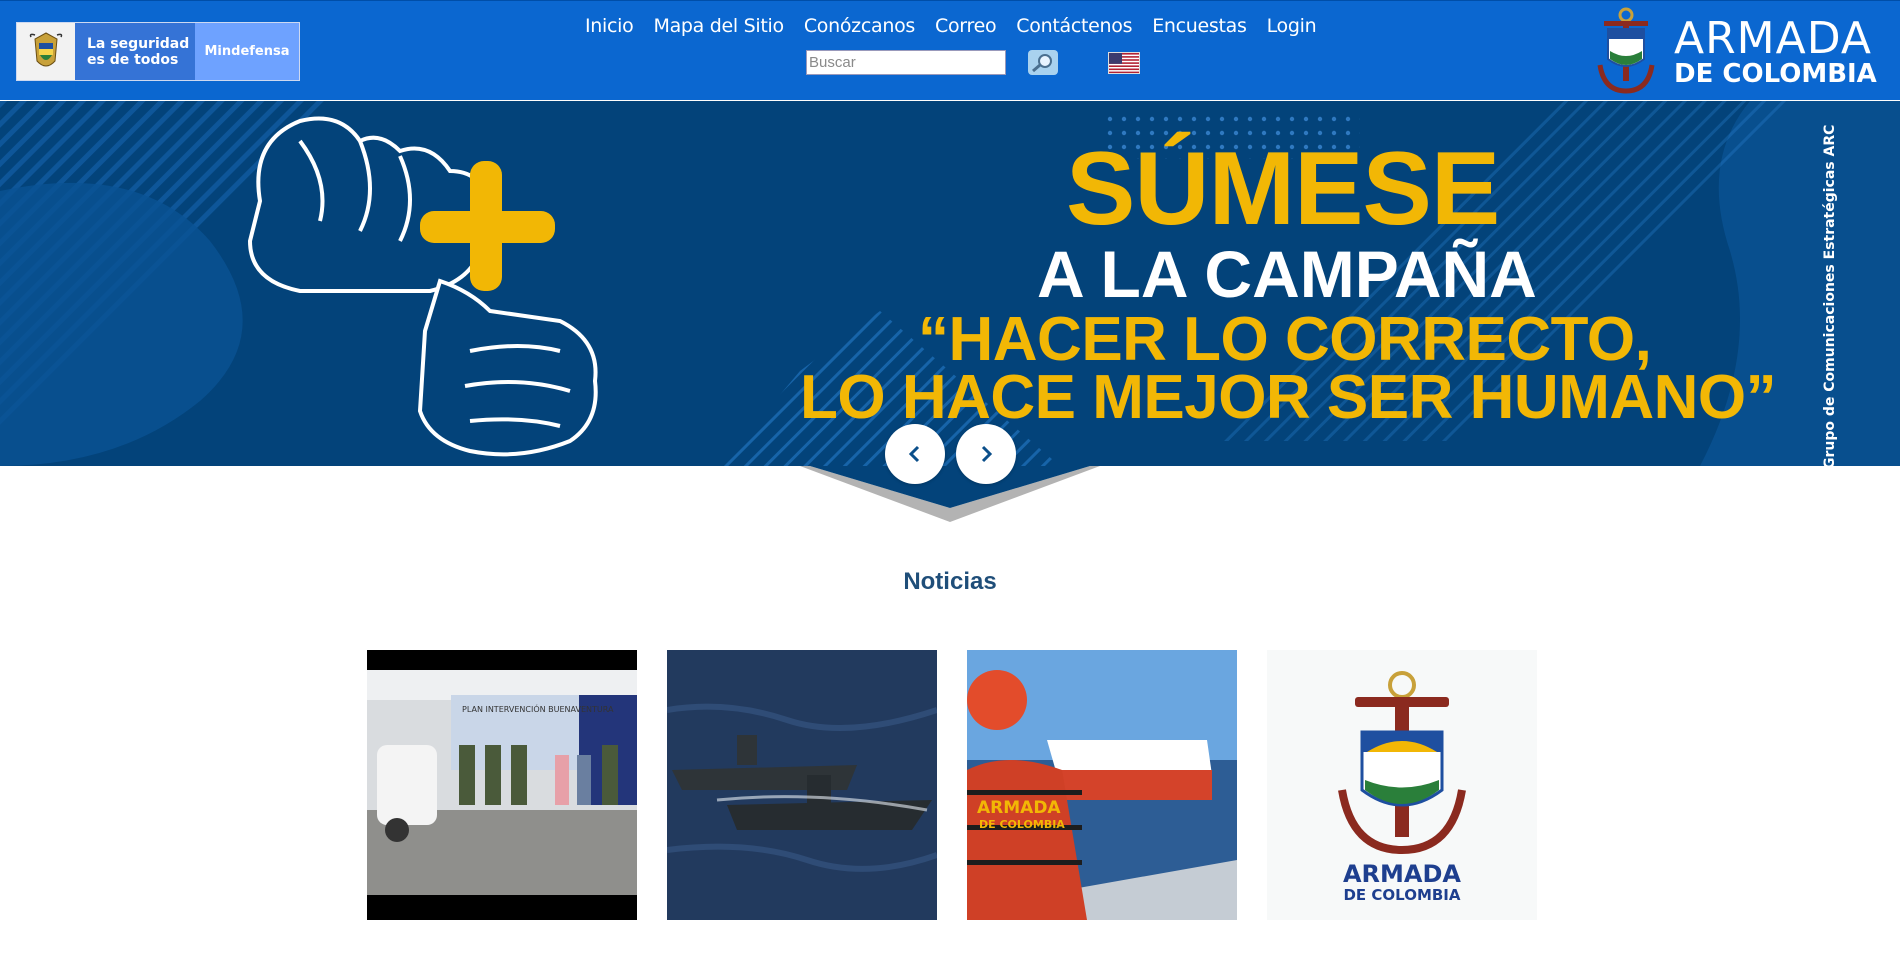  Describe the element at coordinates (1285, 339) in the screenshot. I see `hero-quote-line1: “HACER LO CORRECTO,` at that location.